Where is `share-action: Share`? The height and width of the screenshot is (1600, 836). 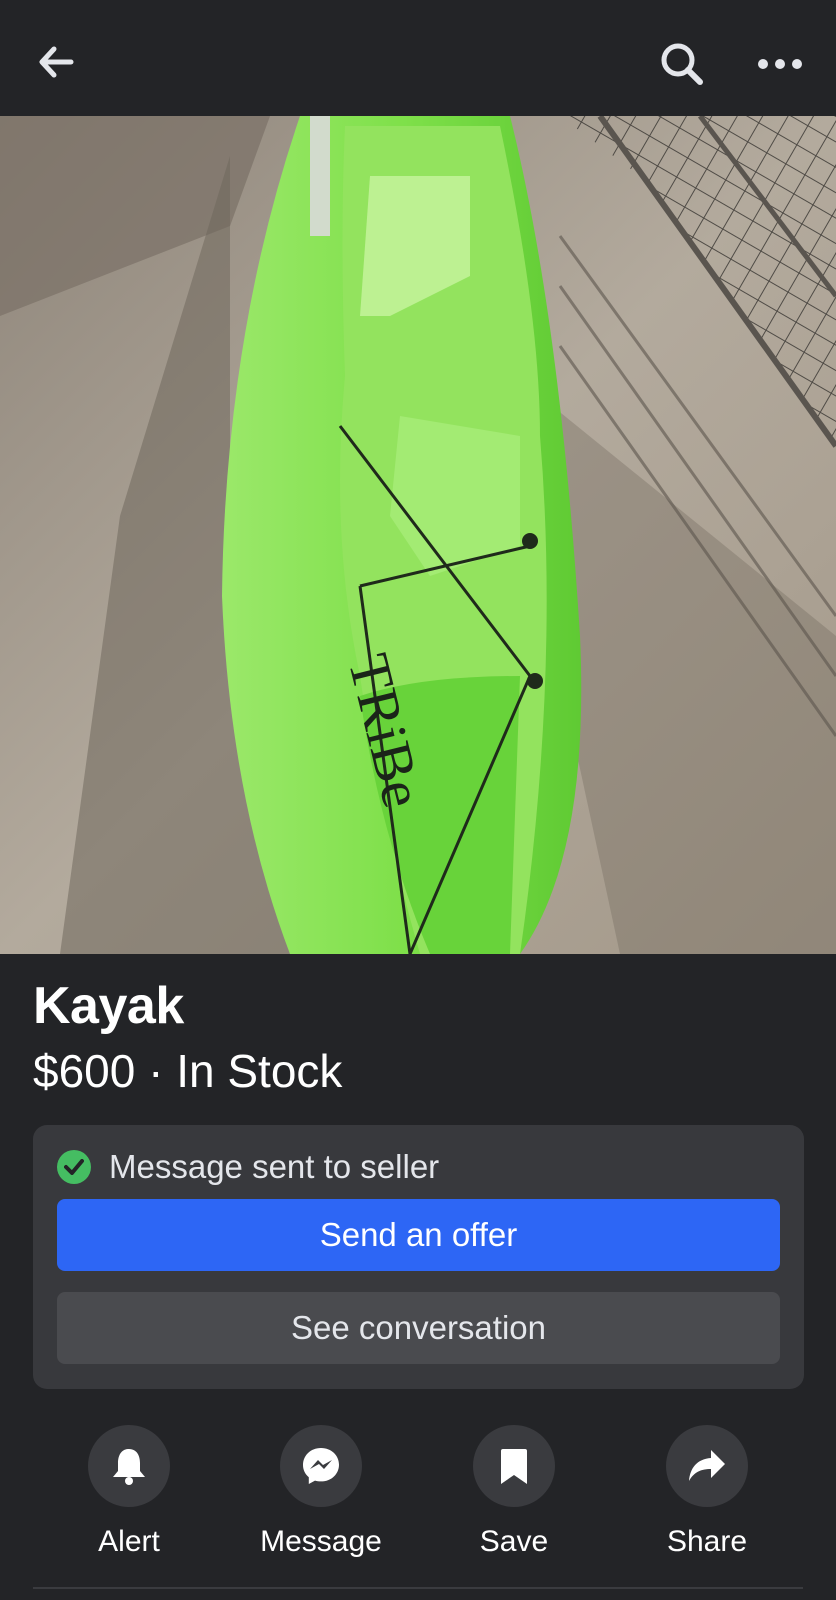 share-action: Share is located at coordinates (707, 1495).